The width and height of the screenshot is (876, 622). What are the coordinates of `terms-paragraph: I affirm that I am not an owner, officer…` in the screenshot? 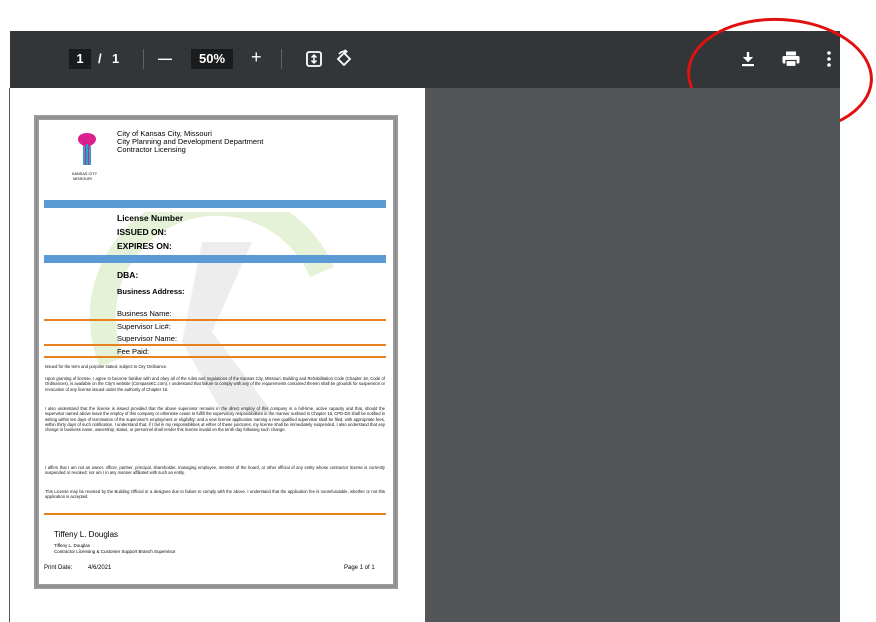 It's located at (215, 470).